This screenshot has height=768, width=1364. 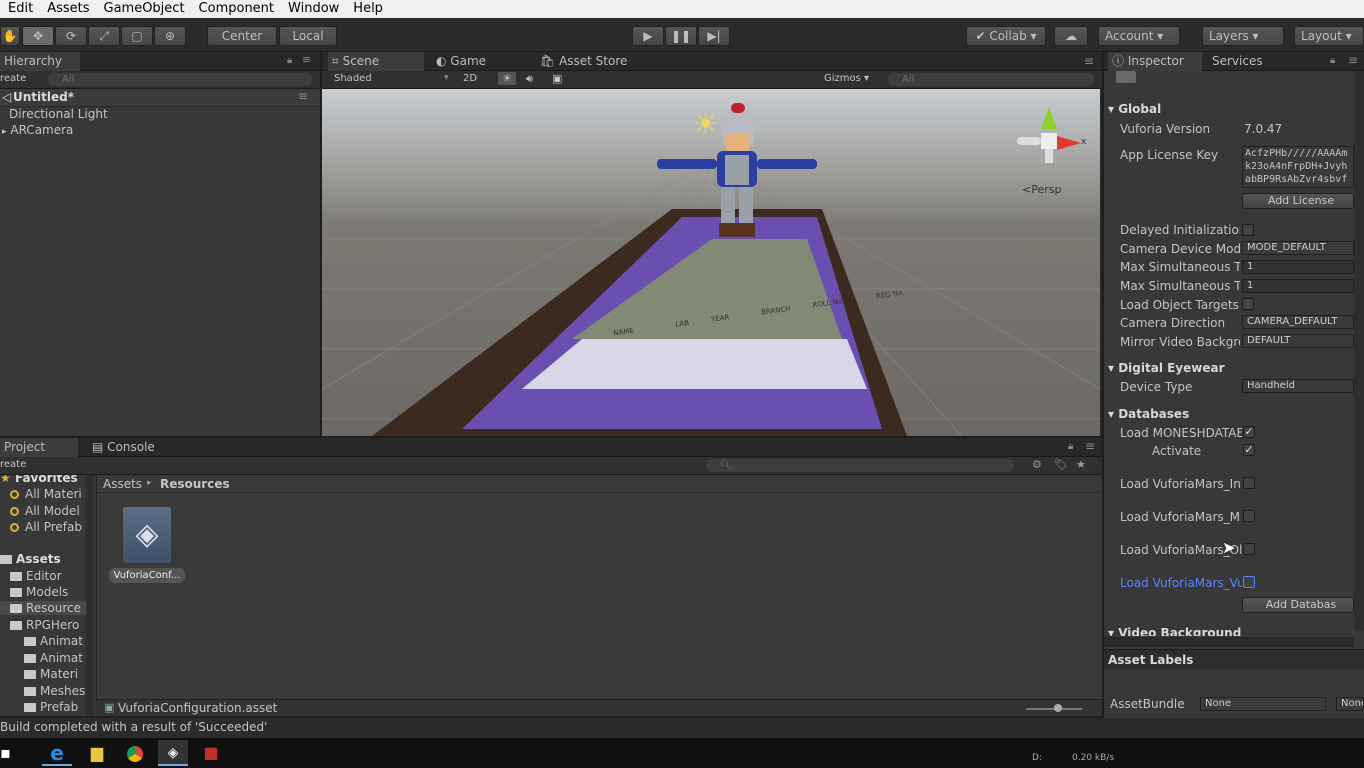 I want to click on menu-window: Window, so click(x=314, y=9).